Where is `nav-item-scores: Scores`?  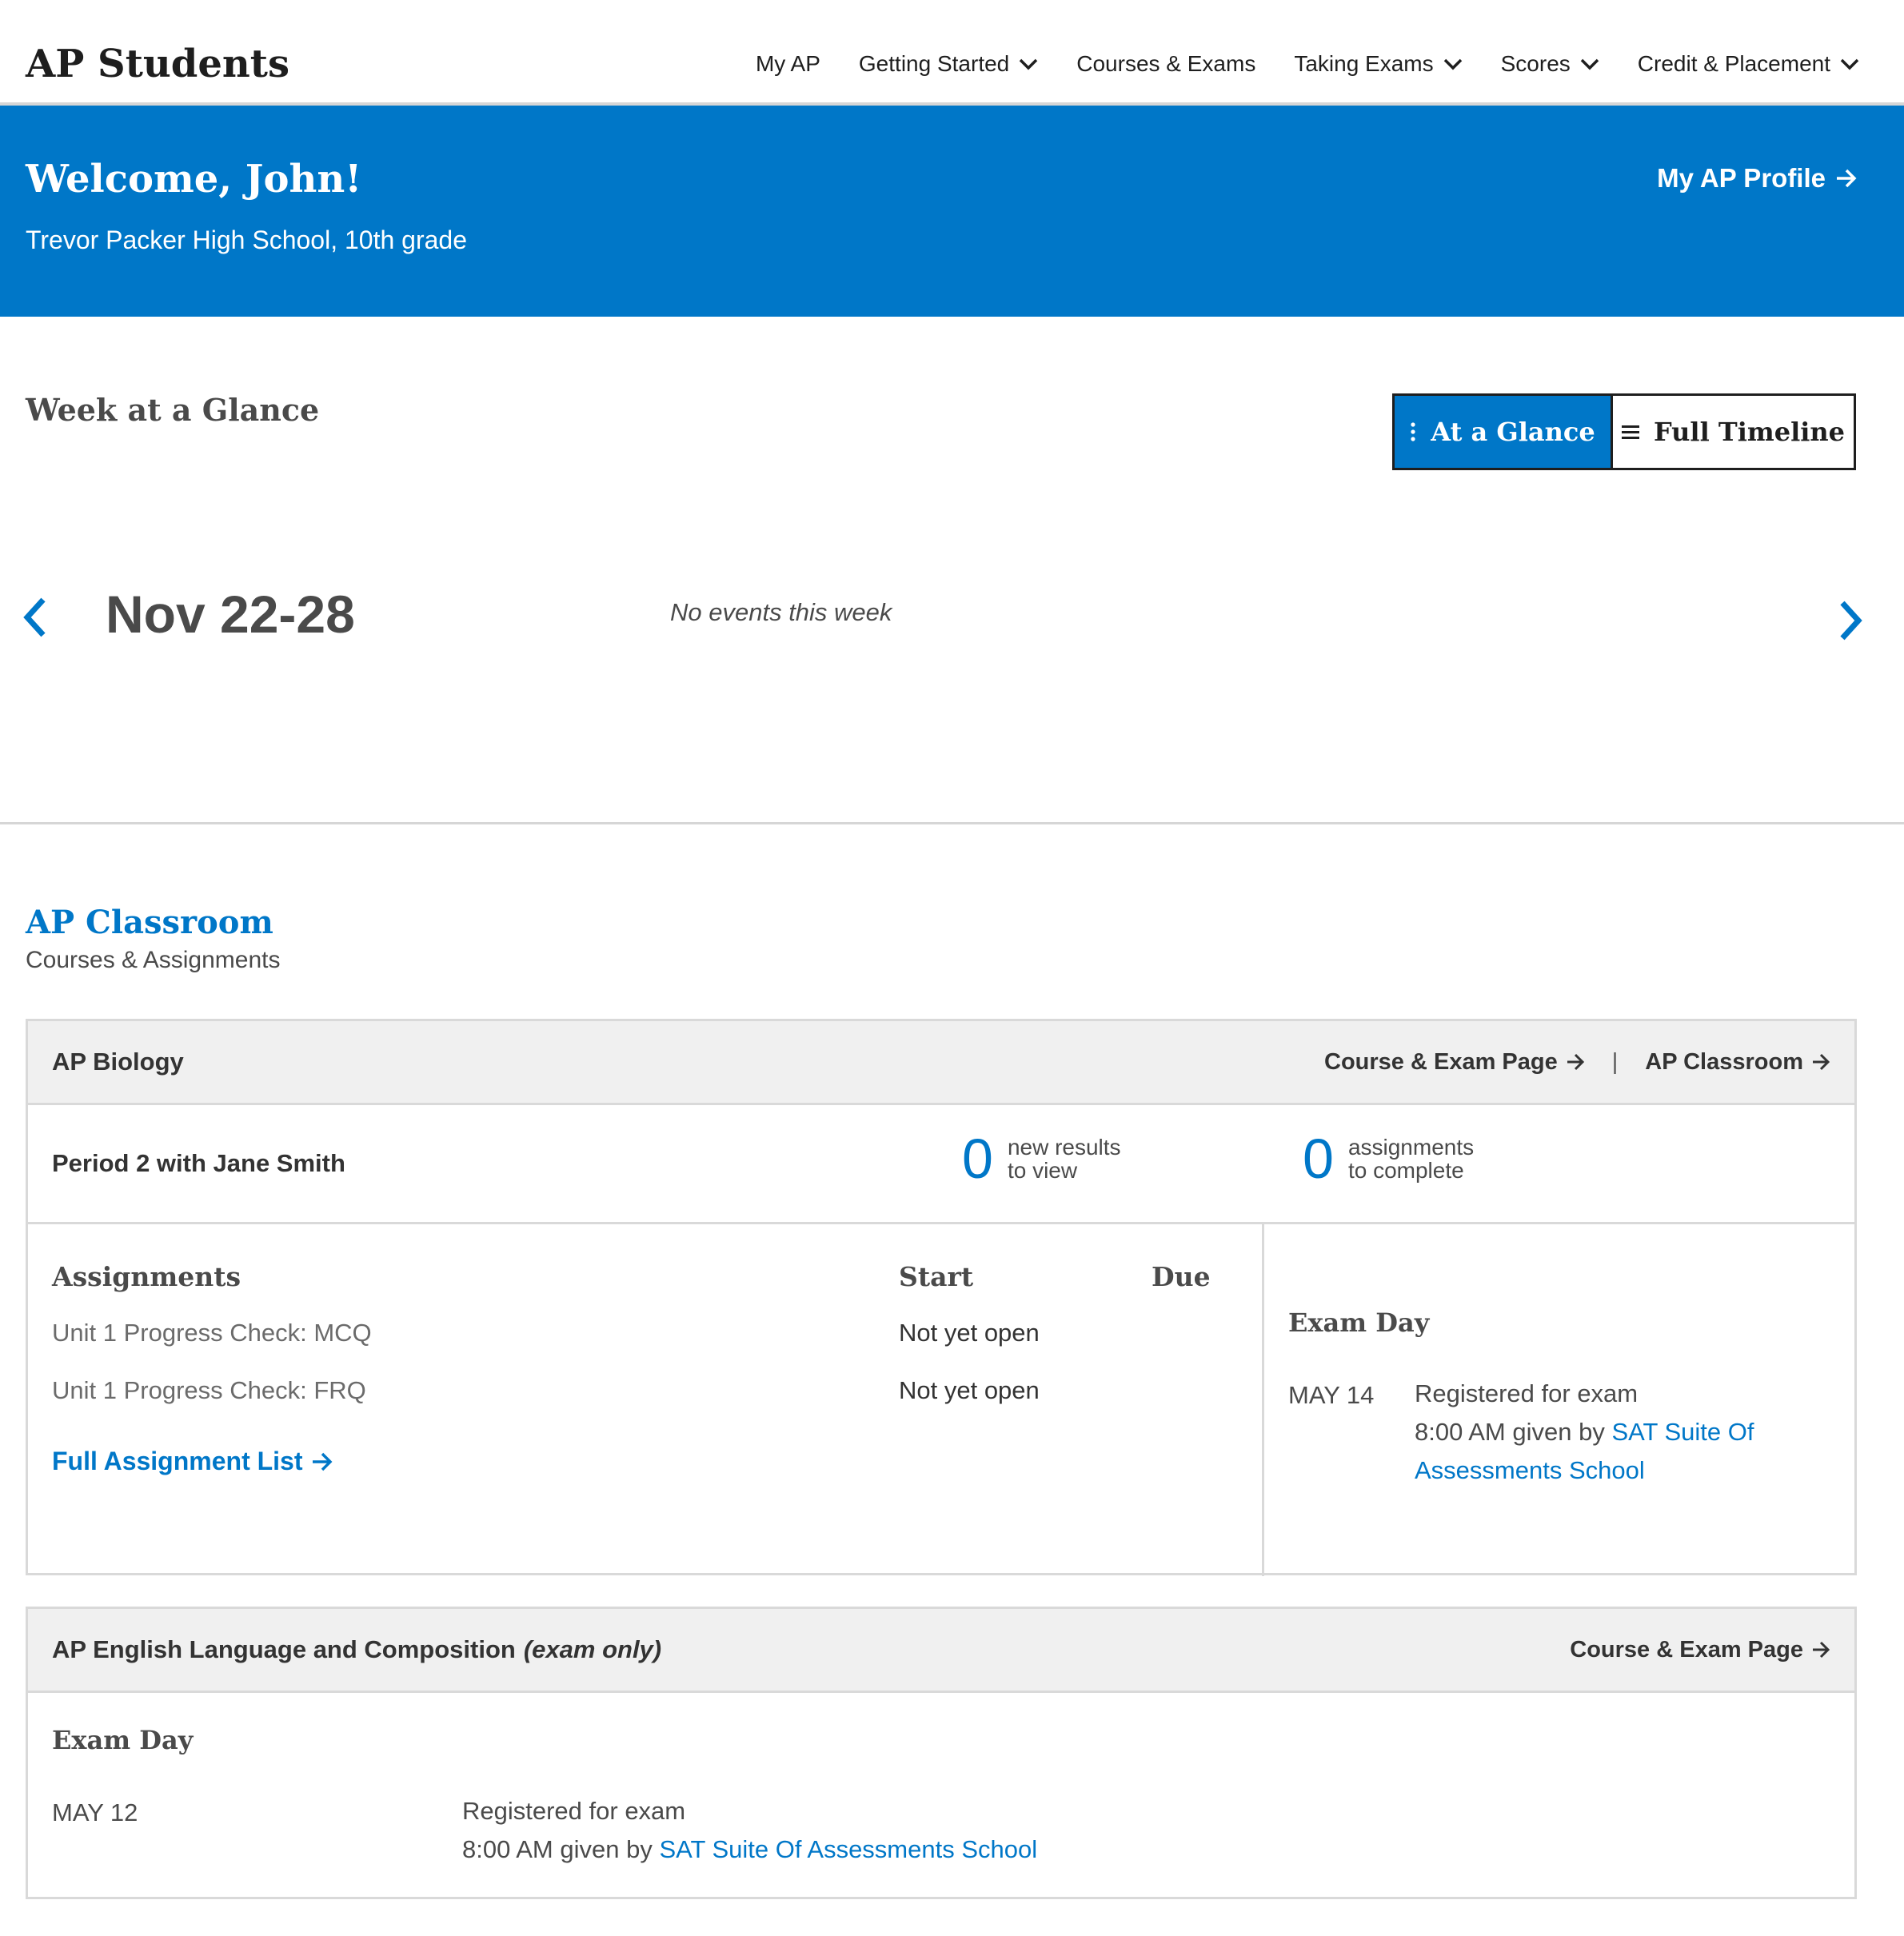 nav-item-scores: Scores is located at coordinates (1550, 64).